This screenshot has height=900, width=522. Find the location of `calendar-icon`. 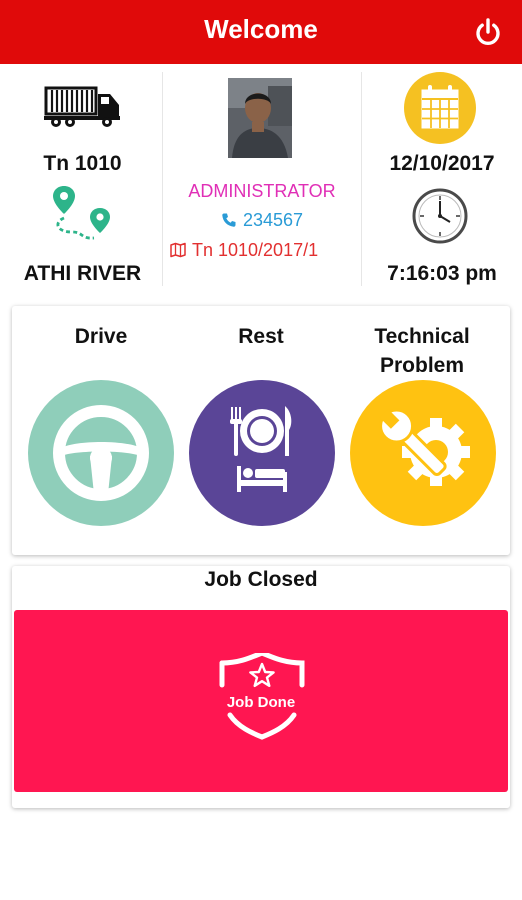

calendar-icon is located at coordinates (440, 108).